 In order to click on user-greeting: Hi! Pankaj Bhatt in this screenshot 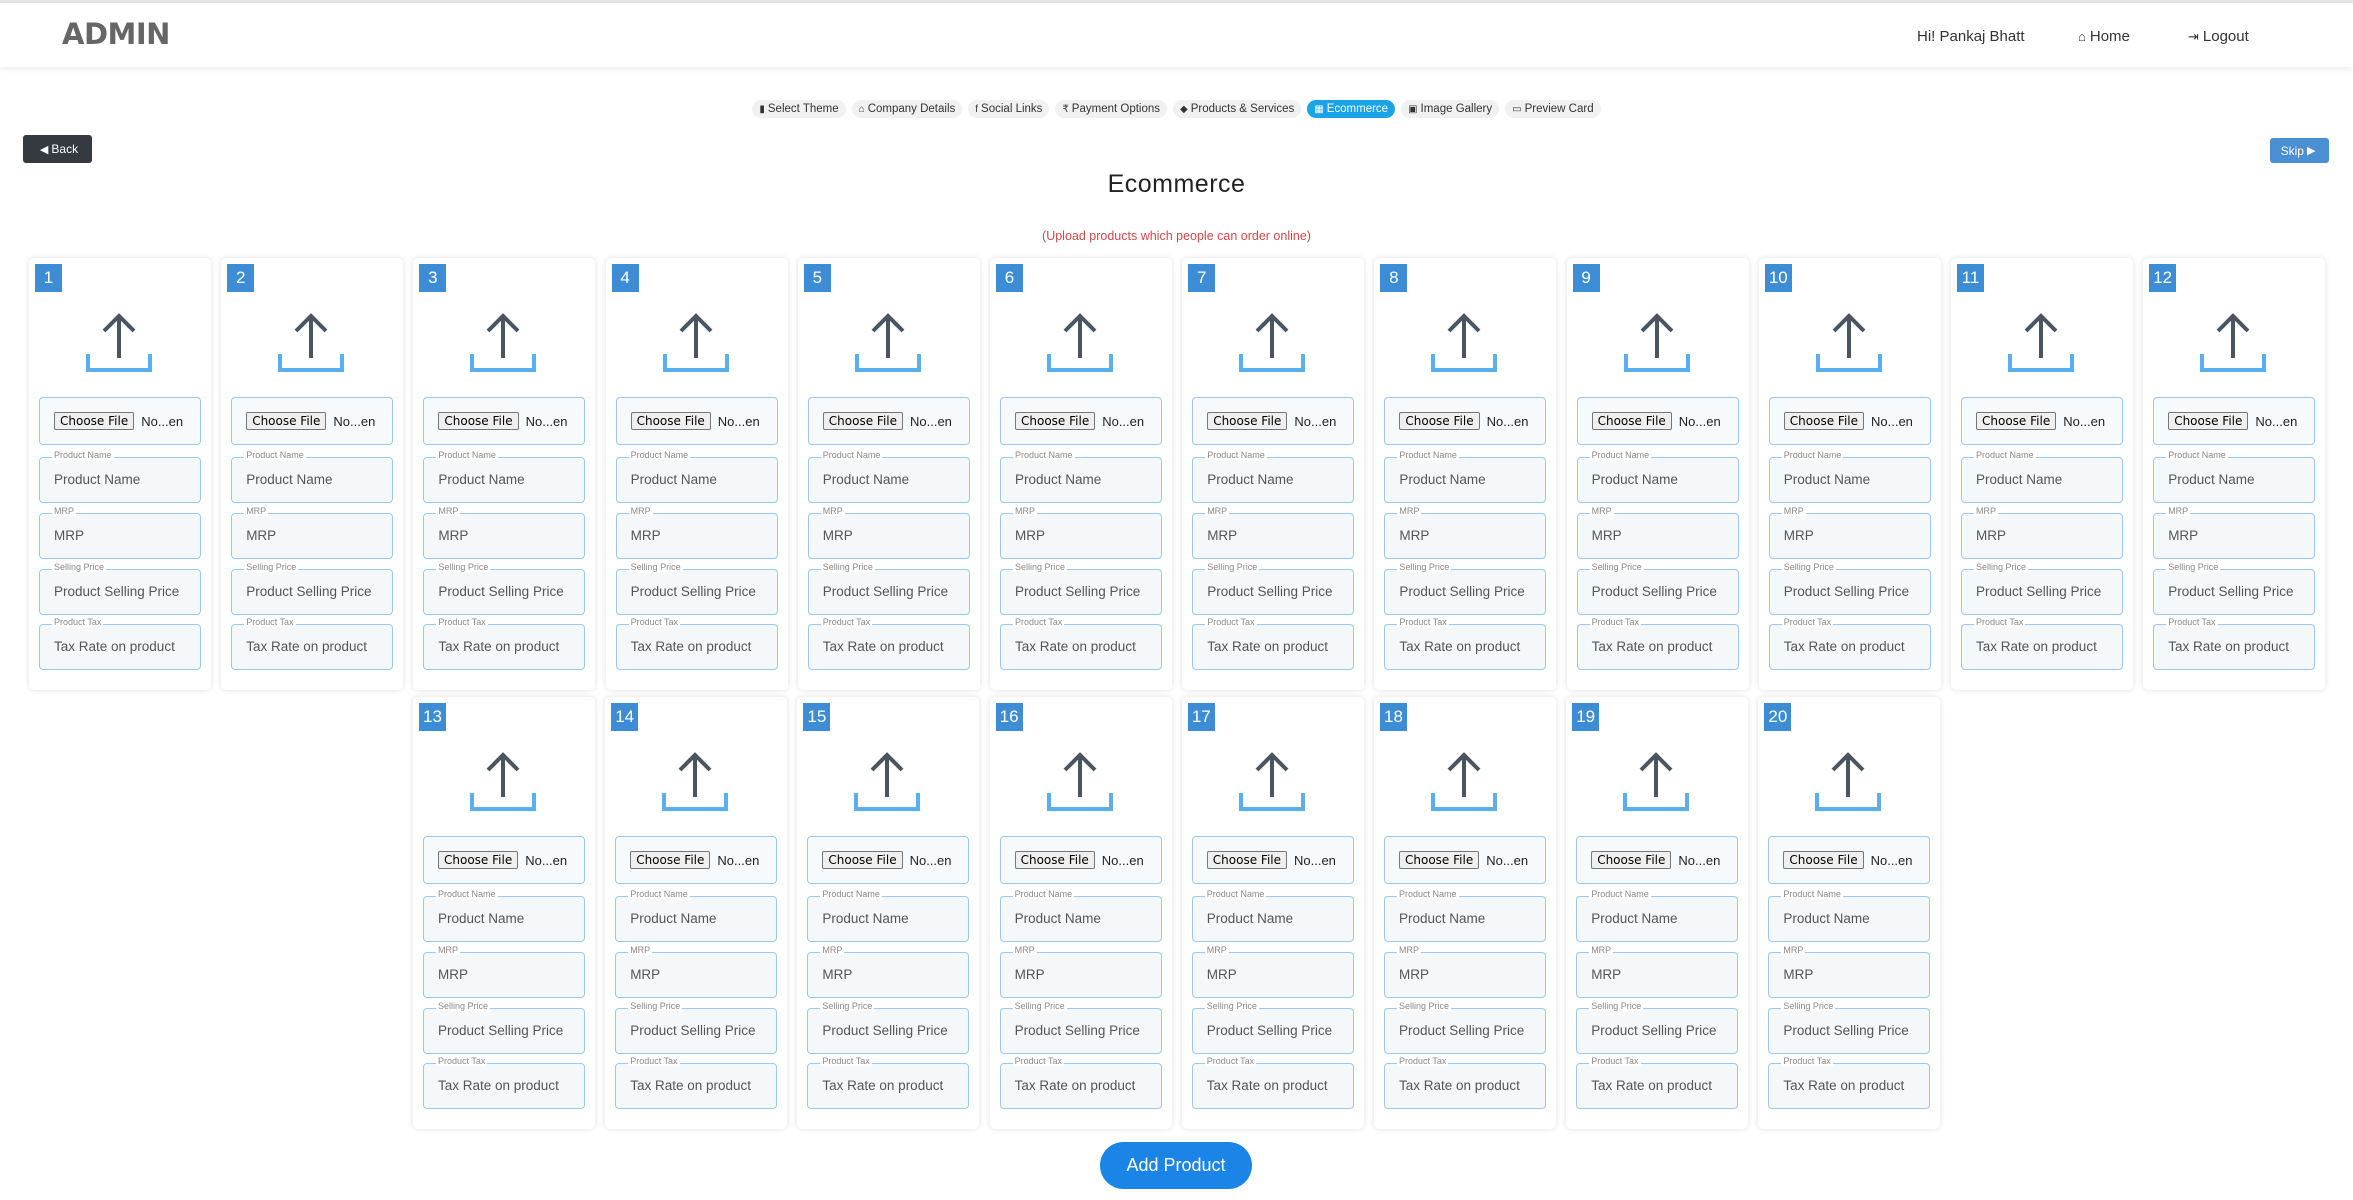, I will do `click(1971, 36)`.